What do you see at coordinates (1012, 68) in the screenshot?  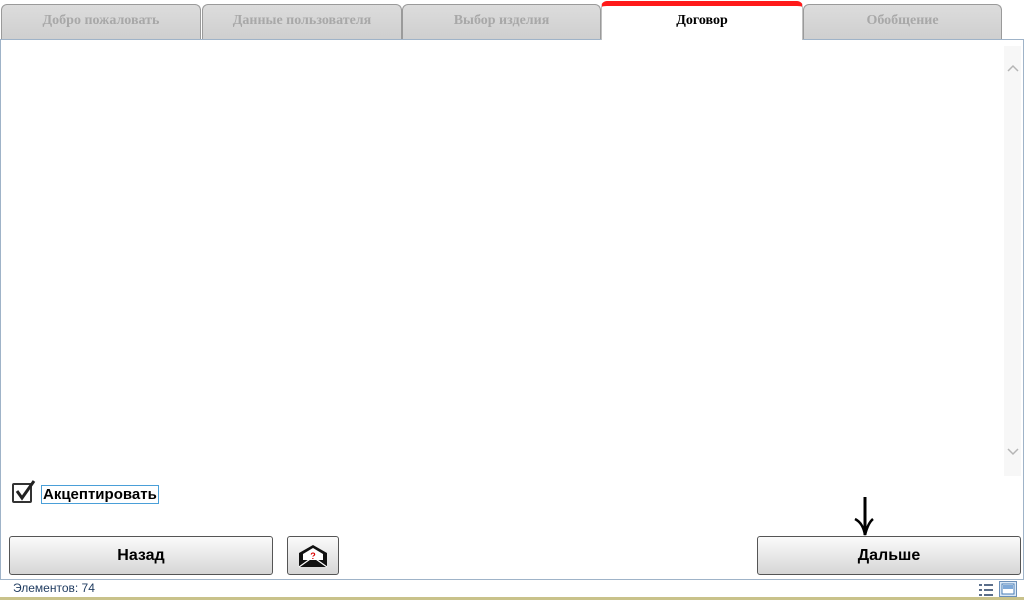 I see `scroll-up-icon` at bounding box center [1012, 68].